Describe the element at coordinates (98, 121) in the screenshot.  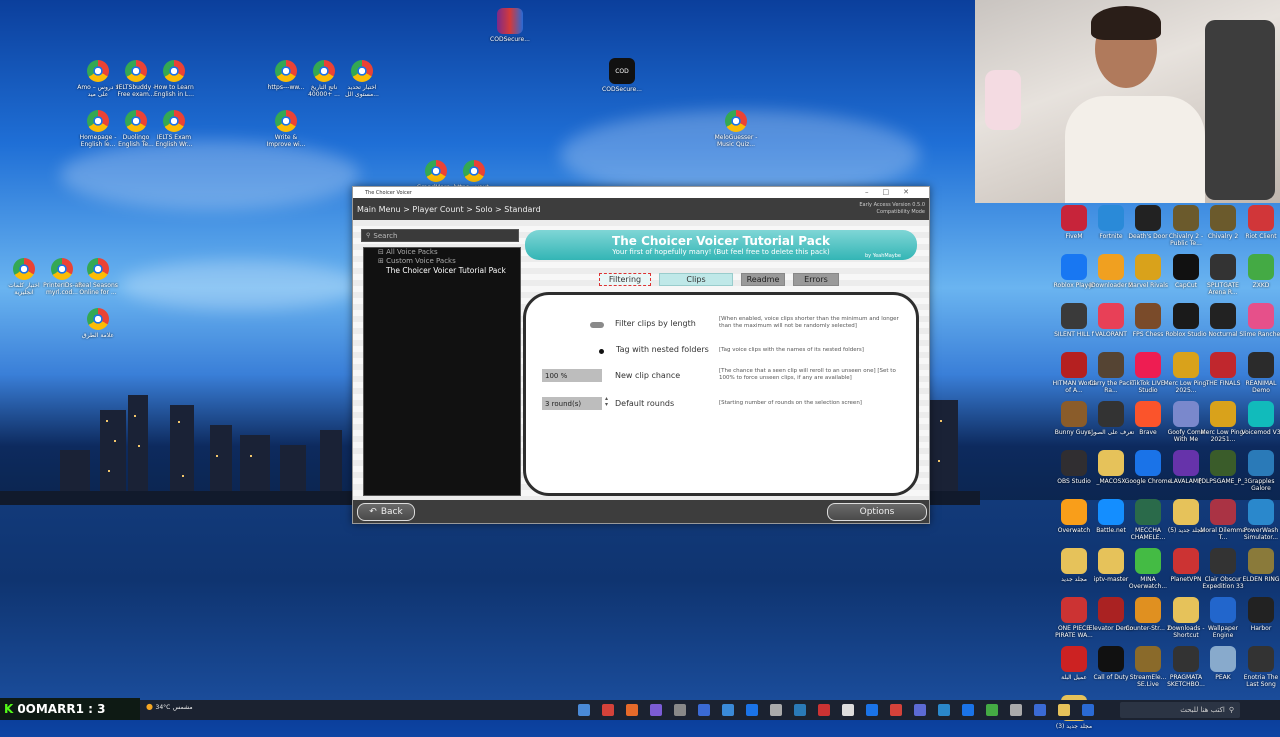
I see `chrome-icon` at that location.